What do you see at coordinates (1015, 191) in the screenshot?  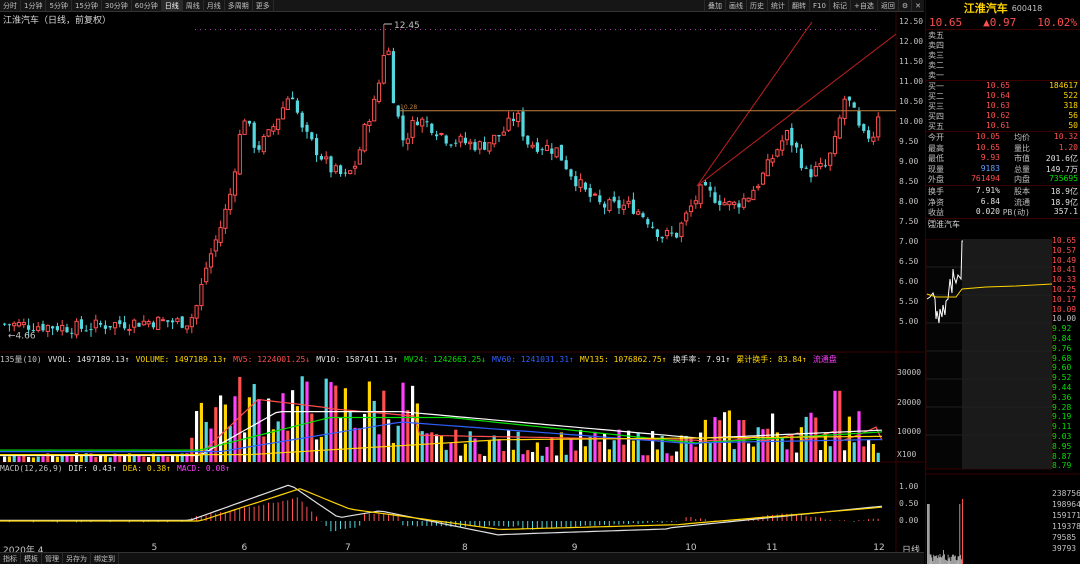 I see `stat-label: 股本` at bounding box center [1015, 191].